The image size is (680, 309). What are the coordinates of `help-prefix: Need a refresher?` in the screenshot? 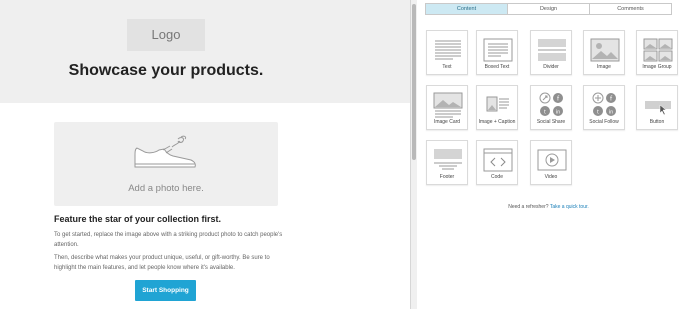 It's located at (528, 207).